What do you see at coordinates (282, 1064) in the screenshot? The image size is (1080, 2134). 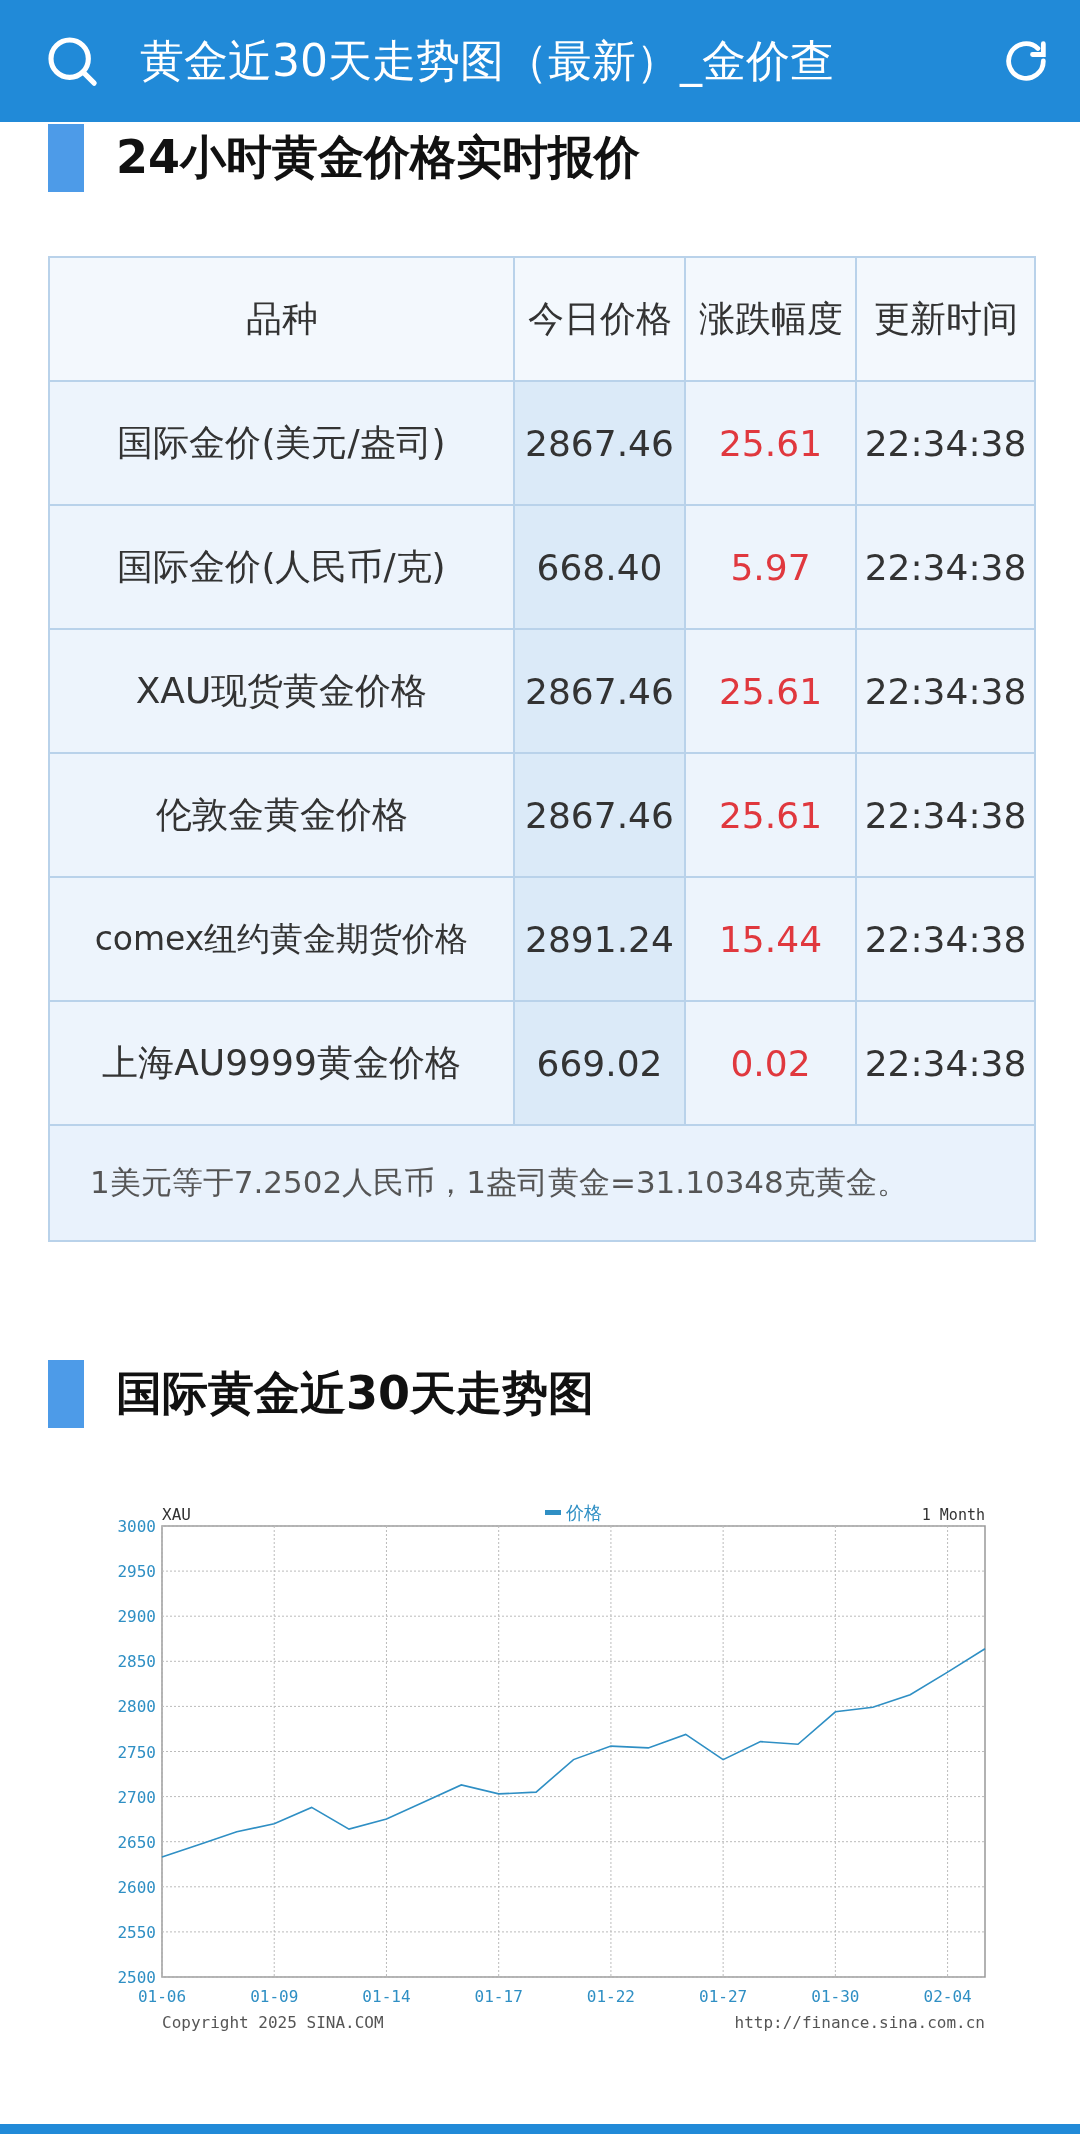 I see `table-cell: 上海AU9999黄金价格` at bounding box center [282, 1064].